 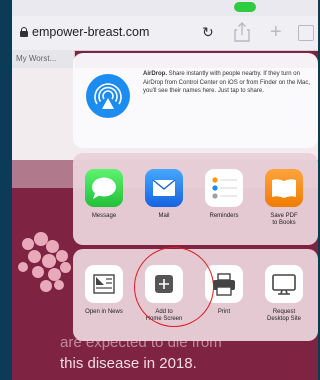 What do you see at coordinates (245, 7) in the screenshot?
I see `battery-indicator` at bounding box center [245, 7].